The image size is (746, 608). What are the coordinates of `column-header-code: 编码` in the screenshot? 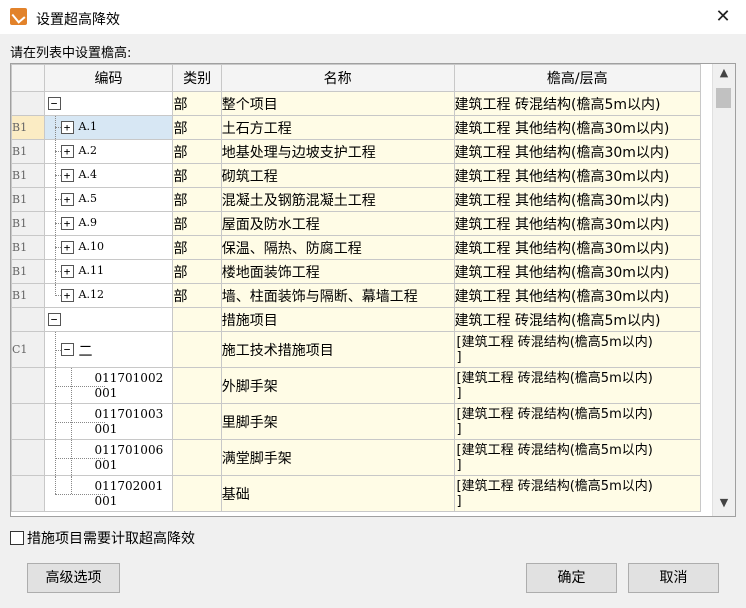 It's located at (108, 78).